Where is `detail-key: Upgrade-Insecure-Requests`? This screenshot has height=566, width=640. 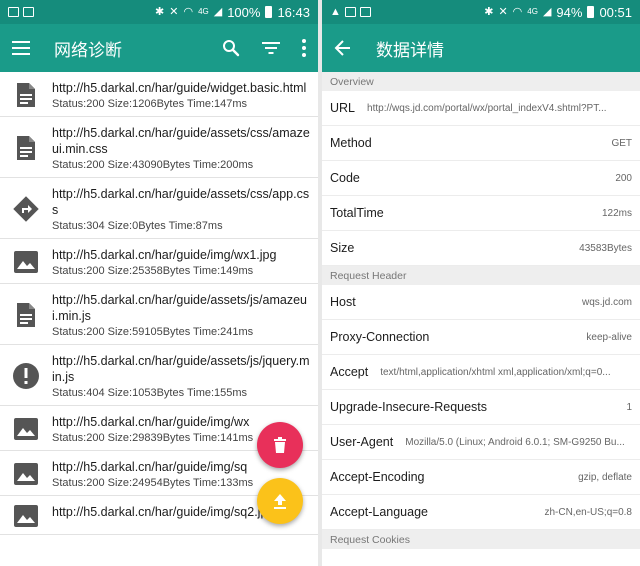 detail-key: Upgrade-Insecure-Requests is located at coordinates (409, 407).